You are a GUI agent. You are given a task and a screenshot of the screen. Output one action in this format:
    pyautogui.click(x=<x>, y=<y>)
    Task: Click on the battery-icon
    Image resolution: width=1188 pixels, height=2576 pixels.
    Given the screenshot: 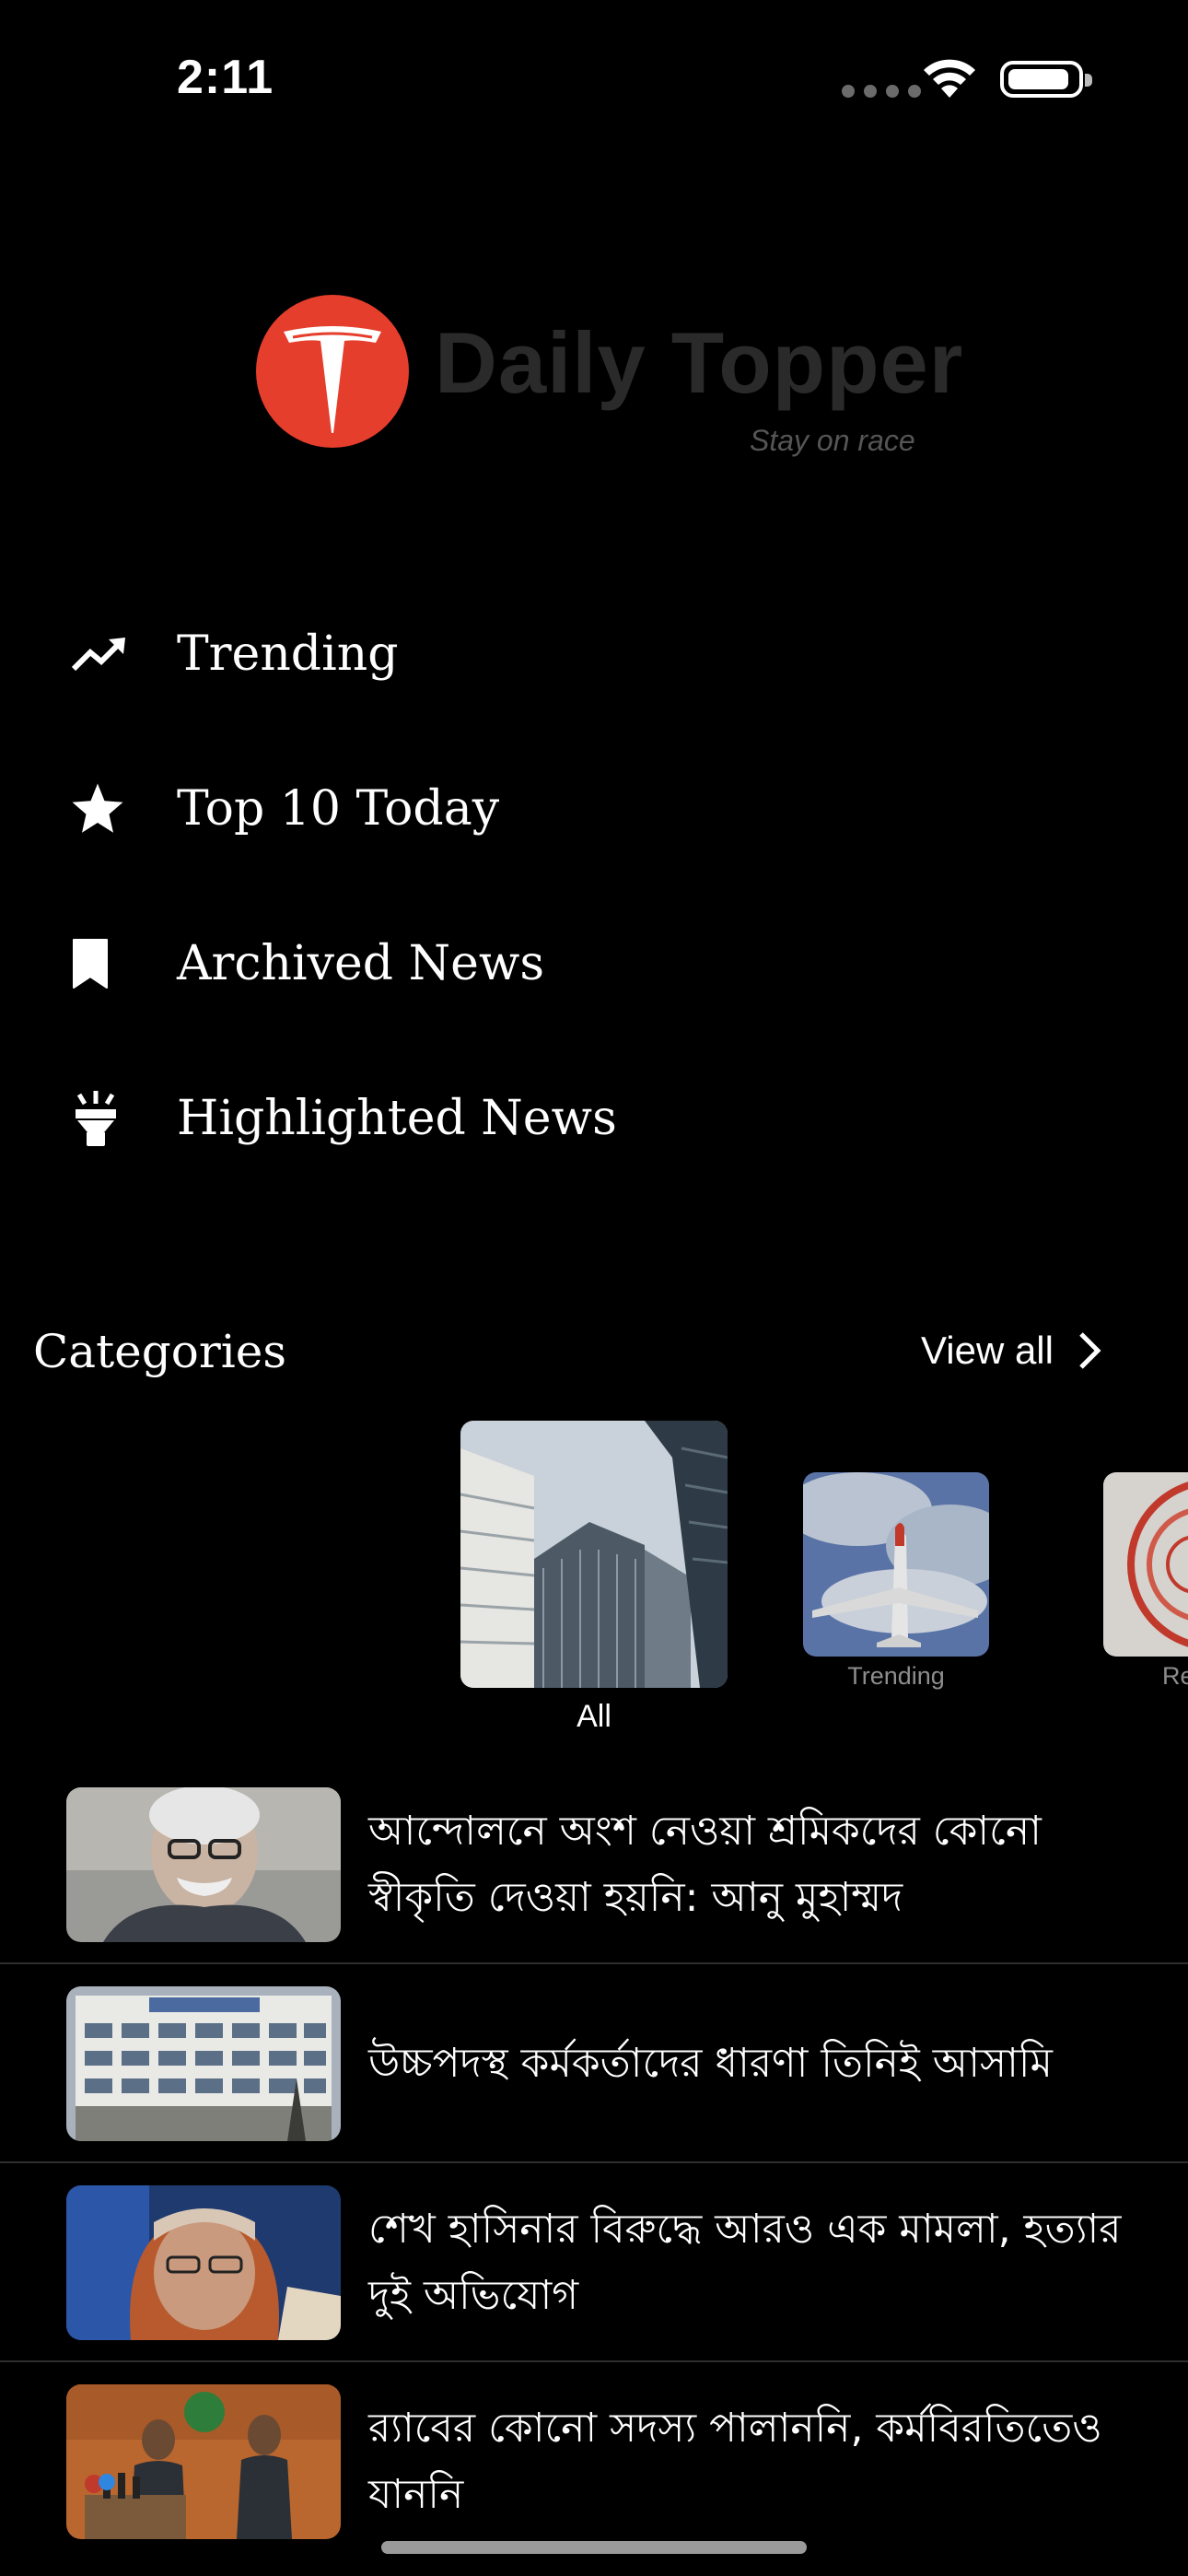 What is the action you would take?
    pyautogui.click(x=1046, y=79)
    